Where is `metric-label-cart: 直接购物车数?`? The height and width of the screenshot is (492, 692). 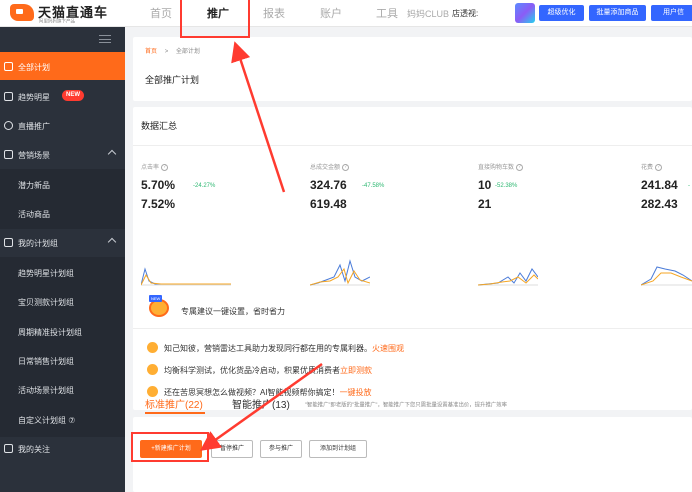 metric-label-cart: 直接购物车数? is located at coordinates (501, 166).